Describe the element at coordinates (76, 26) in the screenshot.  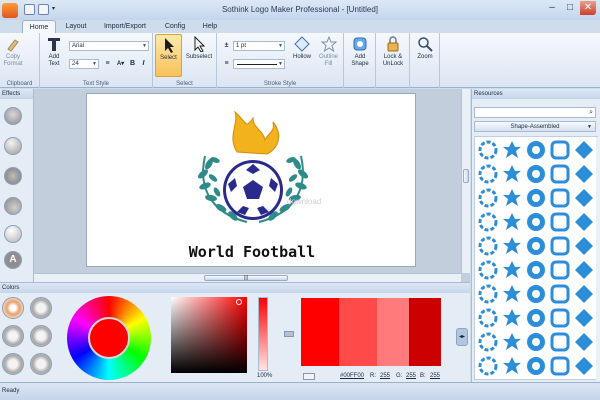
I see `tab-layout: Layout` at that location.